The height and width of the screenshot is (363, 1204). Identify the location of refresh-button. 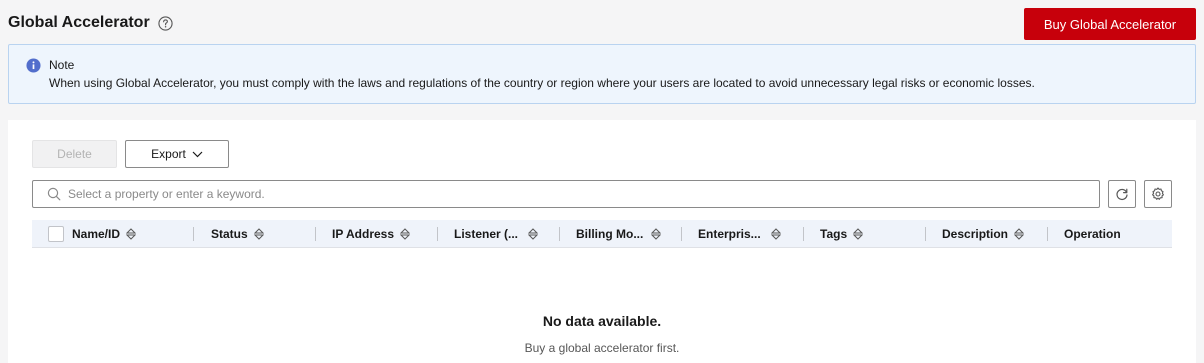
(1122, 194).